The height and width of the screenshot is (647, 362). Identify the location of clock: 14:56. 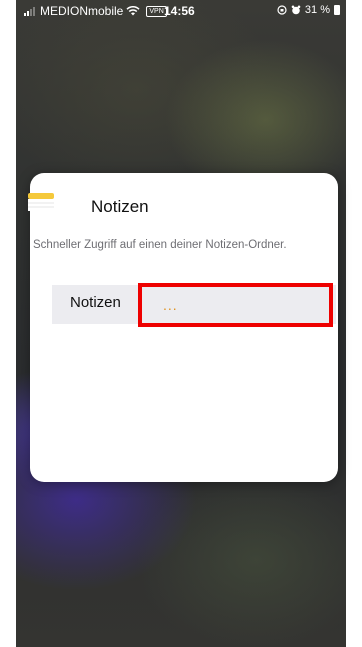
(179, 11).